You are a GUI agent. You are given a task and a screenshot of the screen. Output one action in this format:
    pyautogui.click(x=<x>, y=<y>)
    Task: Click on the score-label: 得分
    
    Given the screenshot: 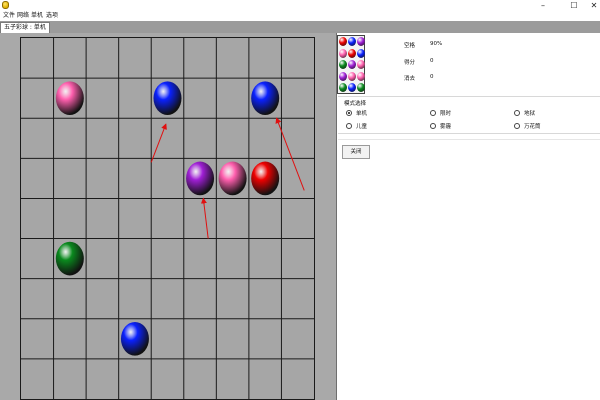 What is the action you would take?
    pyautogui.click(x=410, y=63)
    